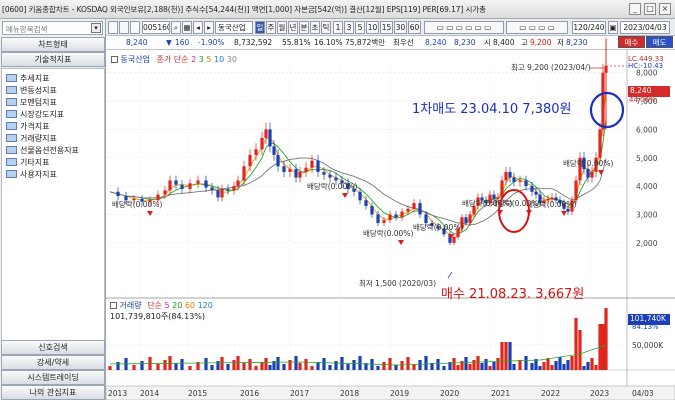  I want to click on tree-item-futures-options: 선물옵션전용지표, so click(42, 151).